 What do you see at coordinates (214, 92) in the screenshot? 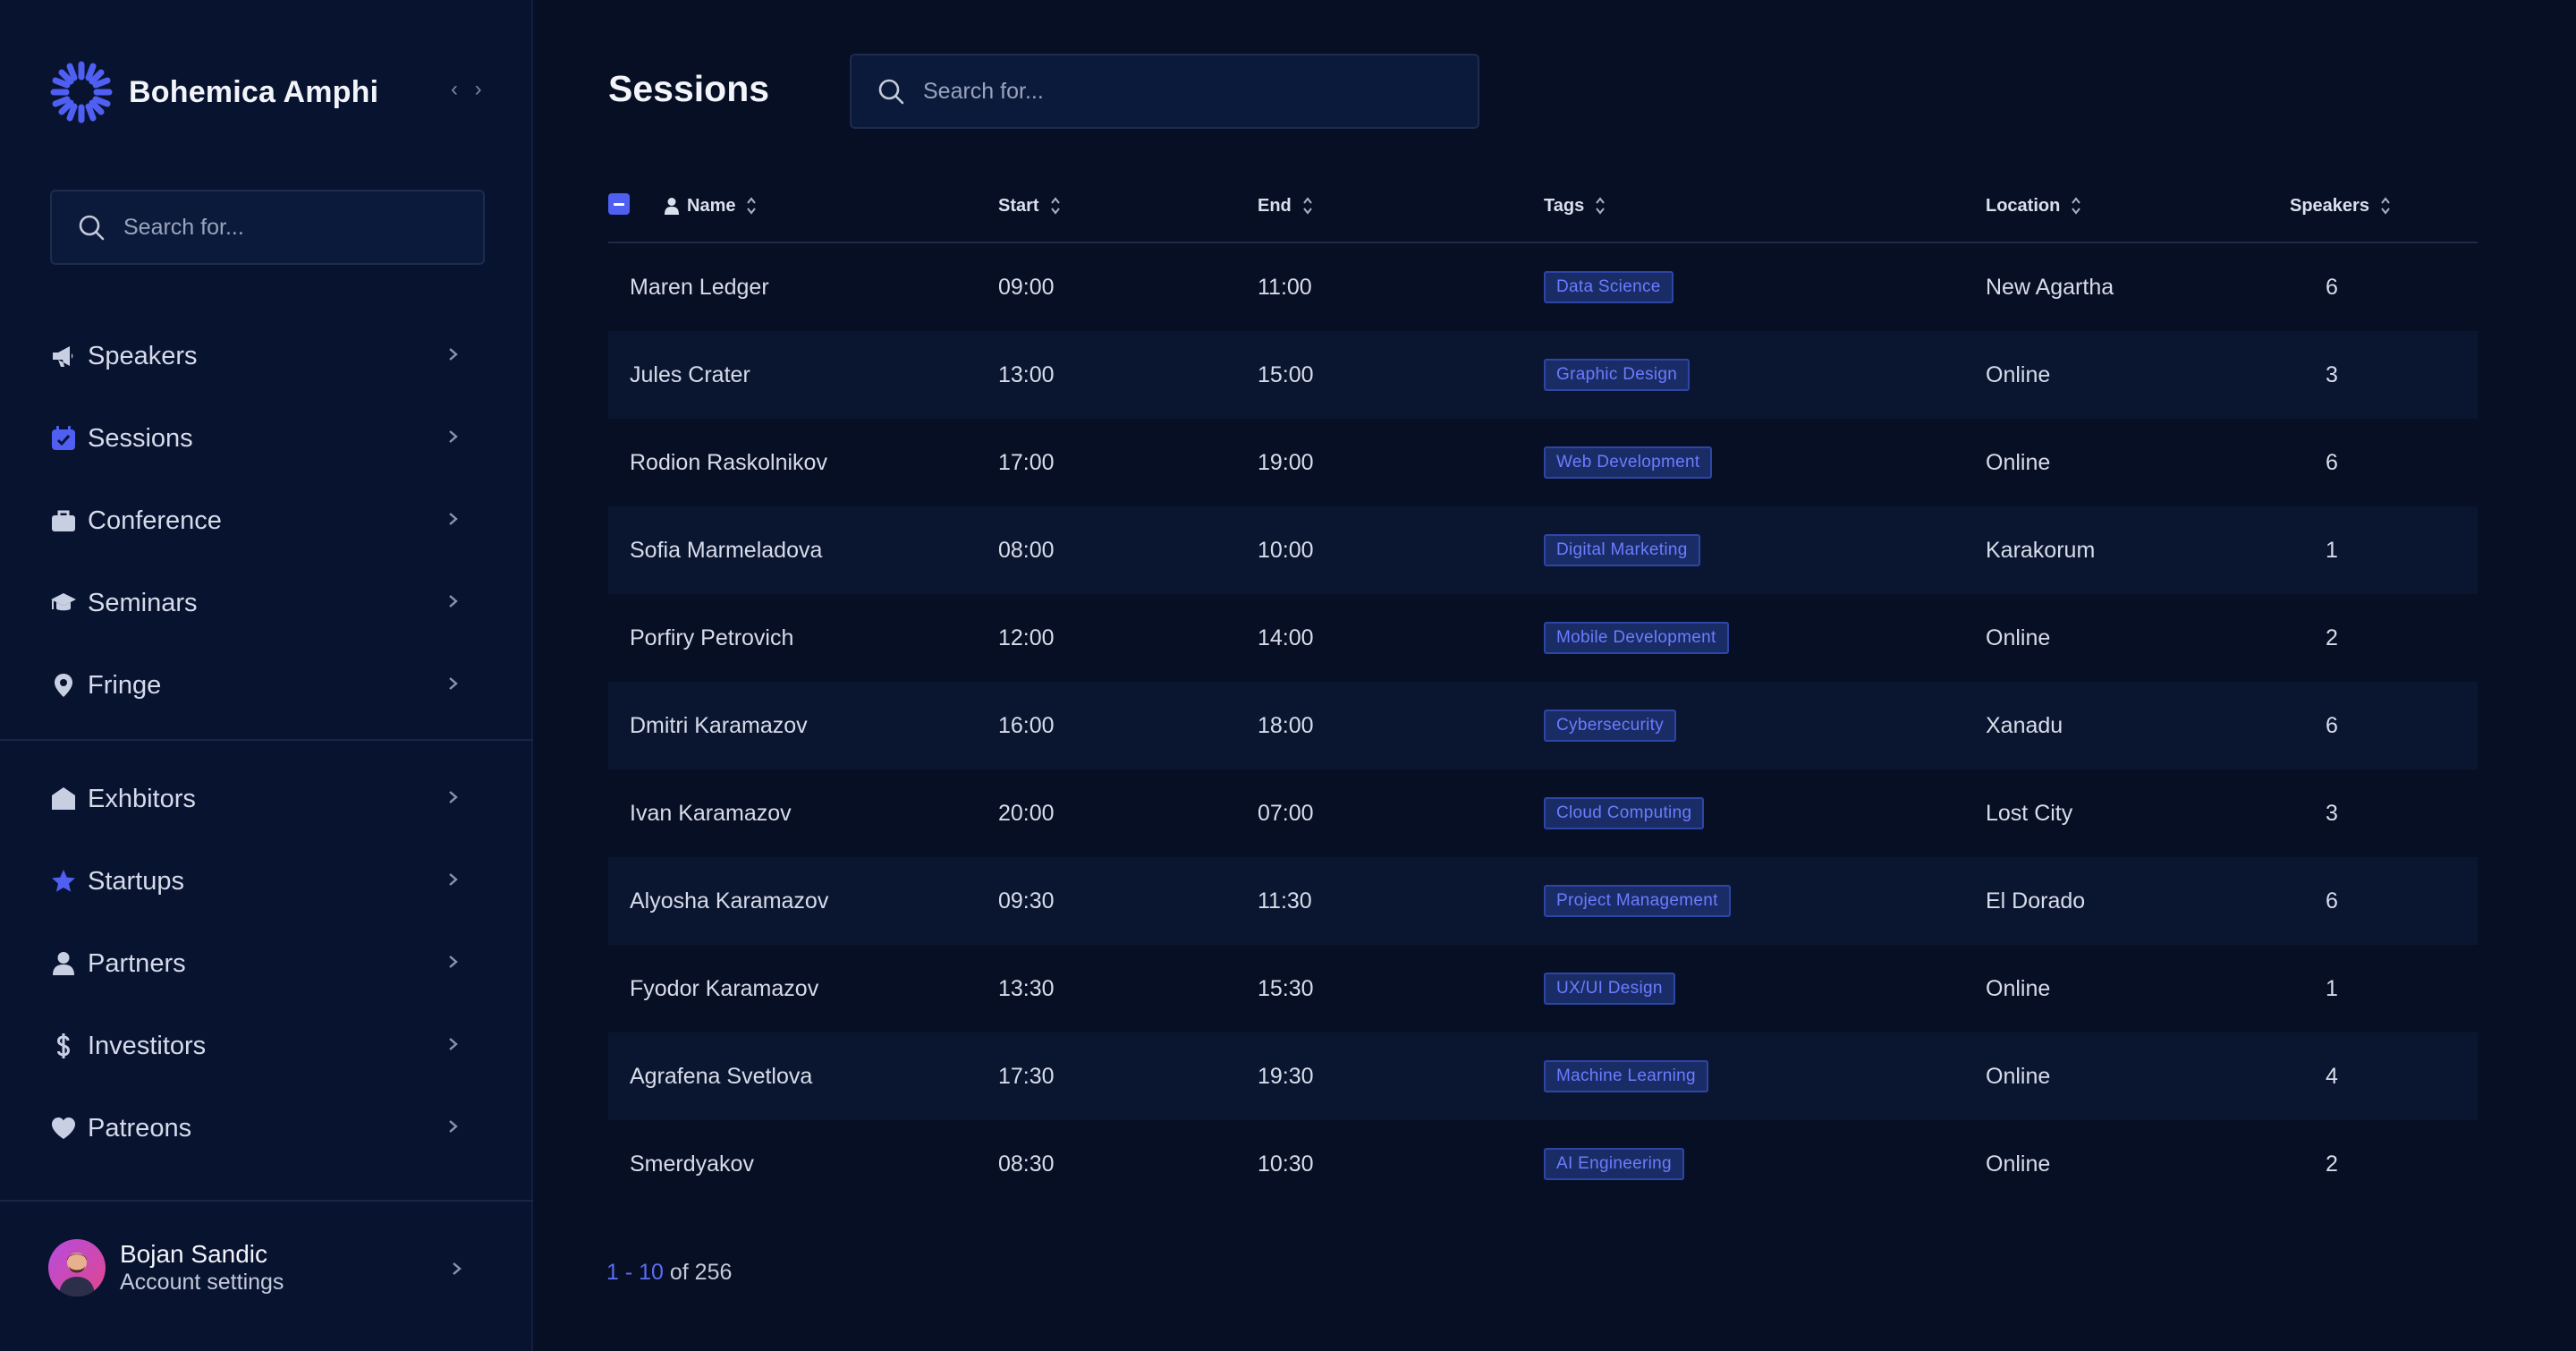
I see `brand: Bohemica Amphi` at bounding box center [214, 92].